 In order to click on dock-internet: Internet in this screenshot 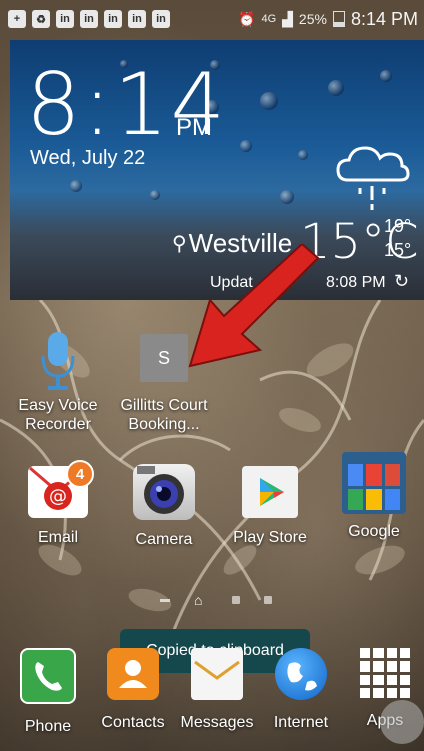, I will do `click(301, 690)`.